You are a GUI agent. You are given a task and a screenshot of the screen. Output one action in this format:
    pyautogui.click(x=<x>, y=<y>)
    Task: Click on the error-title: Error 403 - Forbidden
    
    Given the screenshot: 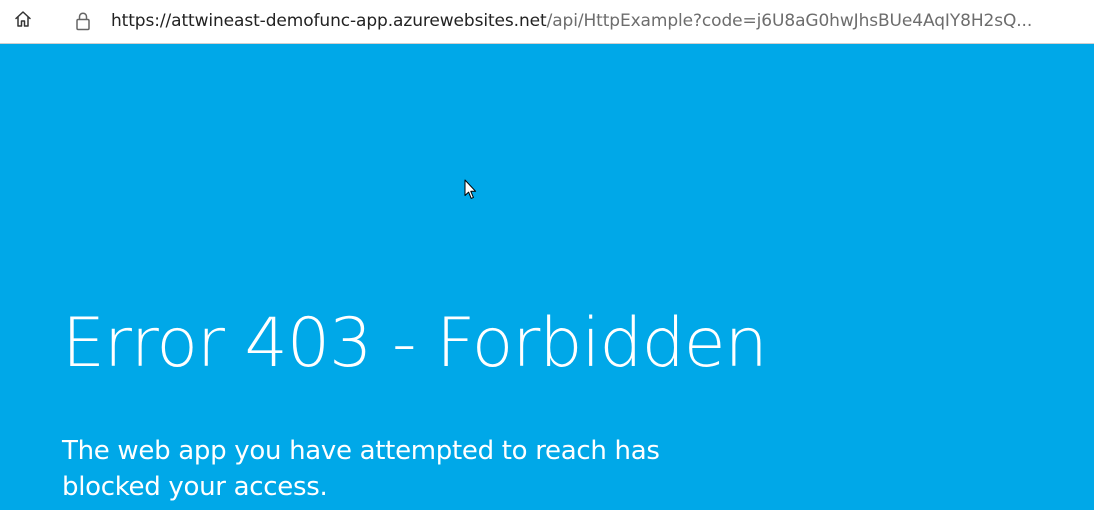 What is the action you would take?
    pyautogui.click(x=415, y=343)
    